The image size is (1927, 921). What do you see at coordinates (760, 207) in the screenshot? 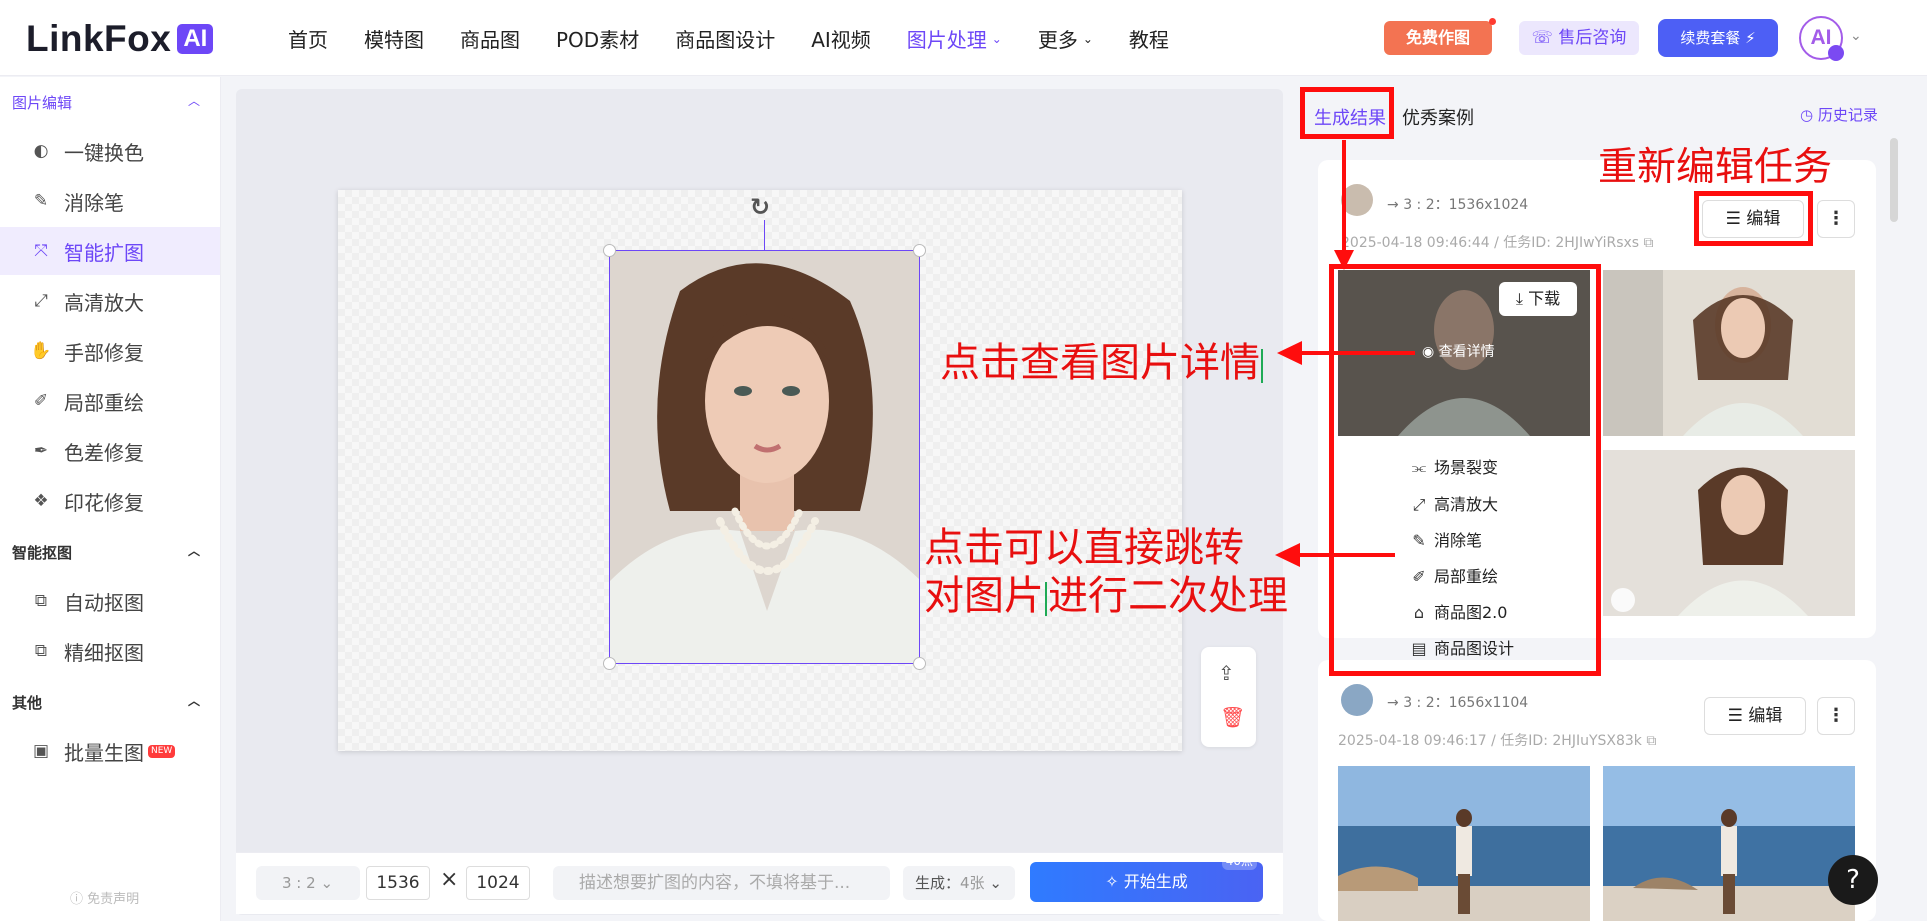
I see `rotate-icon: ↻` at bounding box center [760, 207].